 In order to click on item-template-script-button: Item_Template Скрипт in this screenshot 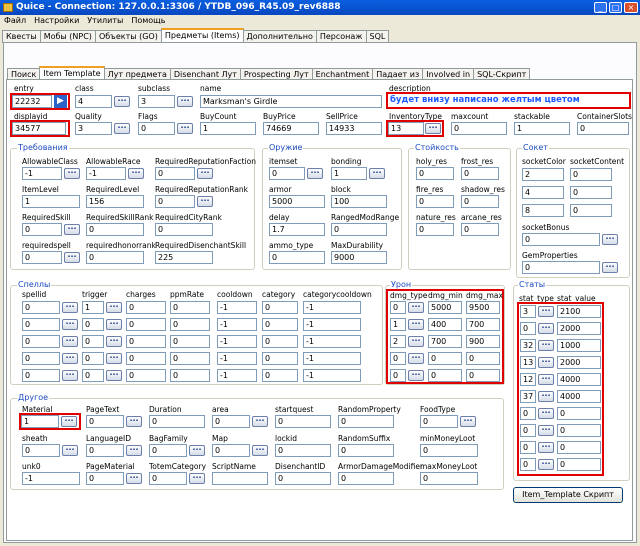, I will do `click(568, 495)`.